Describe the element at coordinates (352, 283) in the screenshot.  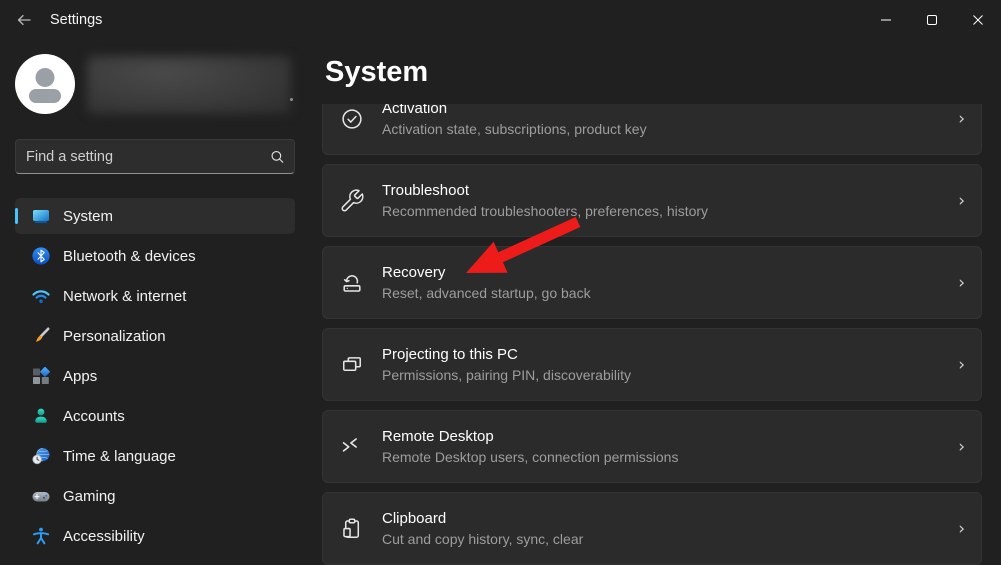
I see `recovery-icon` at that location.